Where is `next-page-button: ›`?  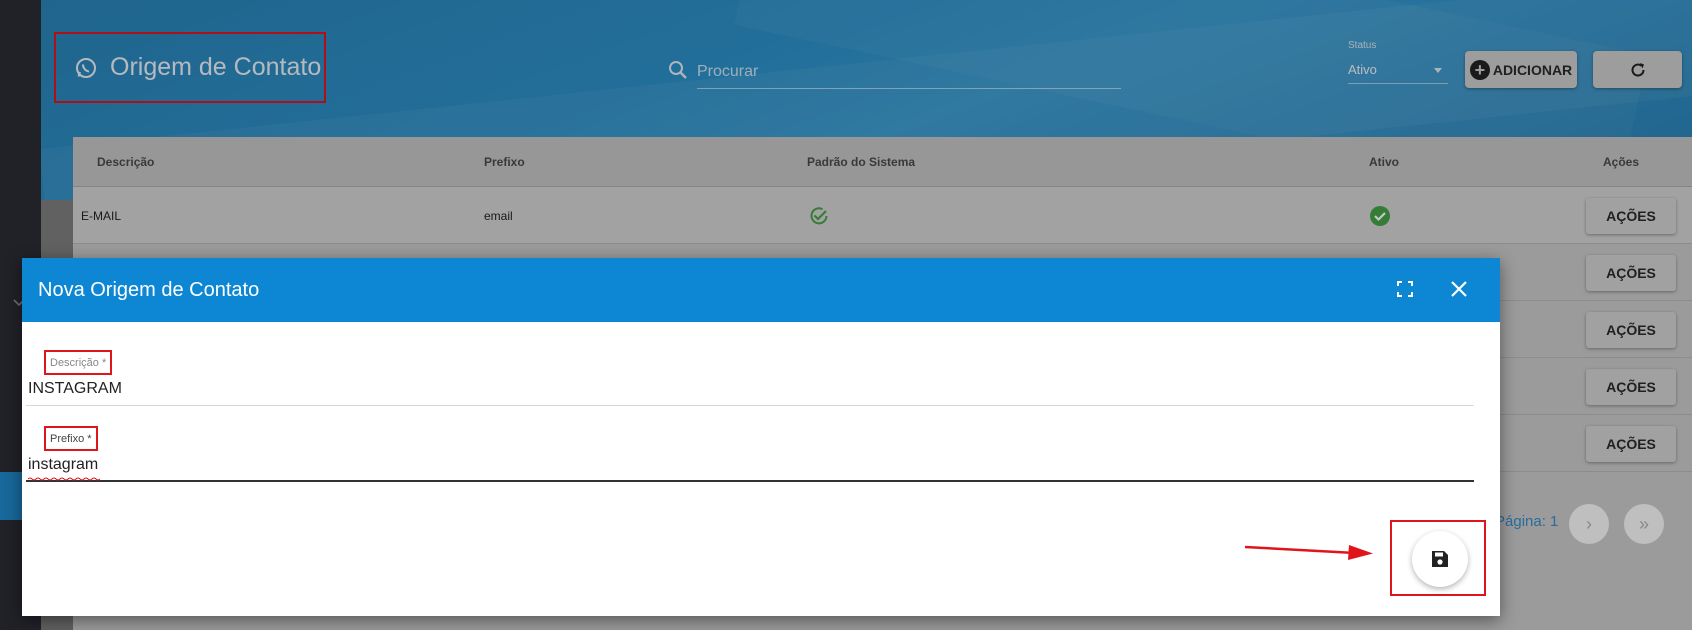 next-page-button: › is located at coordinates (1589, 524).